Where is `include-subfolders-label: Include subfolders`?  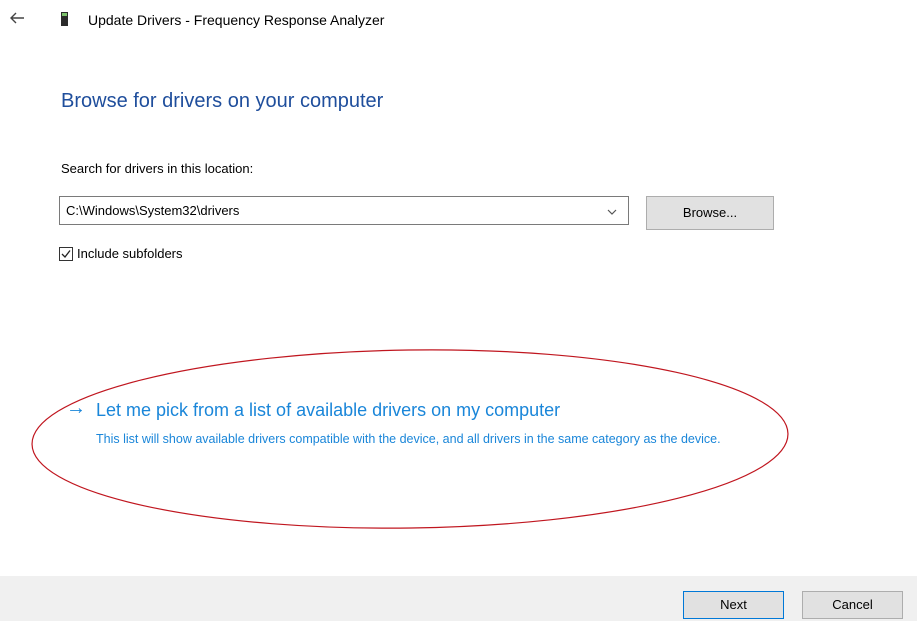 include-subfolders-label: Include subfolders is located at coordinates (130, 254).